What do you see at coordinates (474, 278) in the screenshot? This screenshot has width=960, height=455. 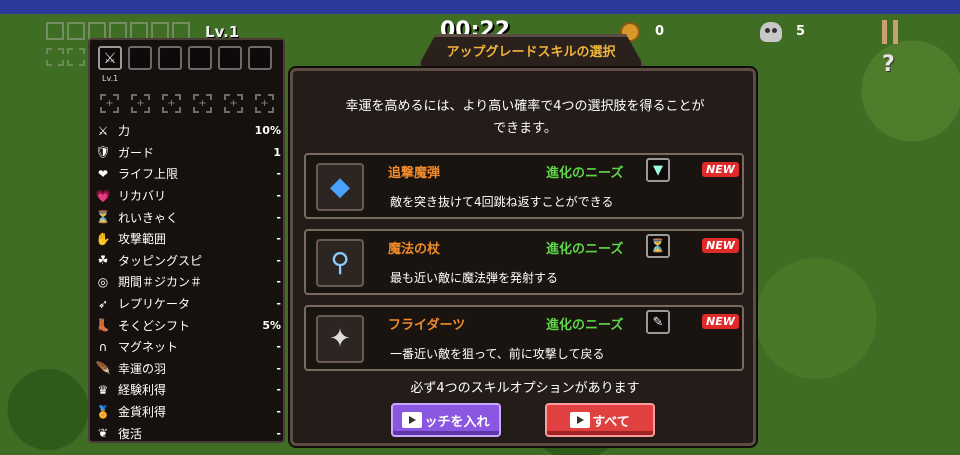 I see `skill-description: 最も近い敵に魔法弾を発射する` at bounding box center [474, 278].